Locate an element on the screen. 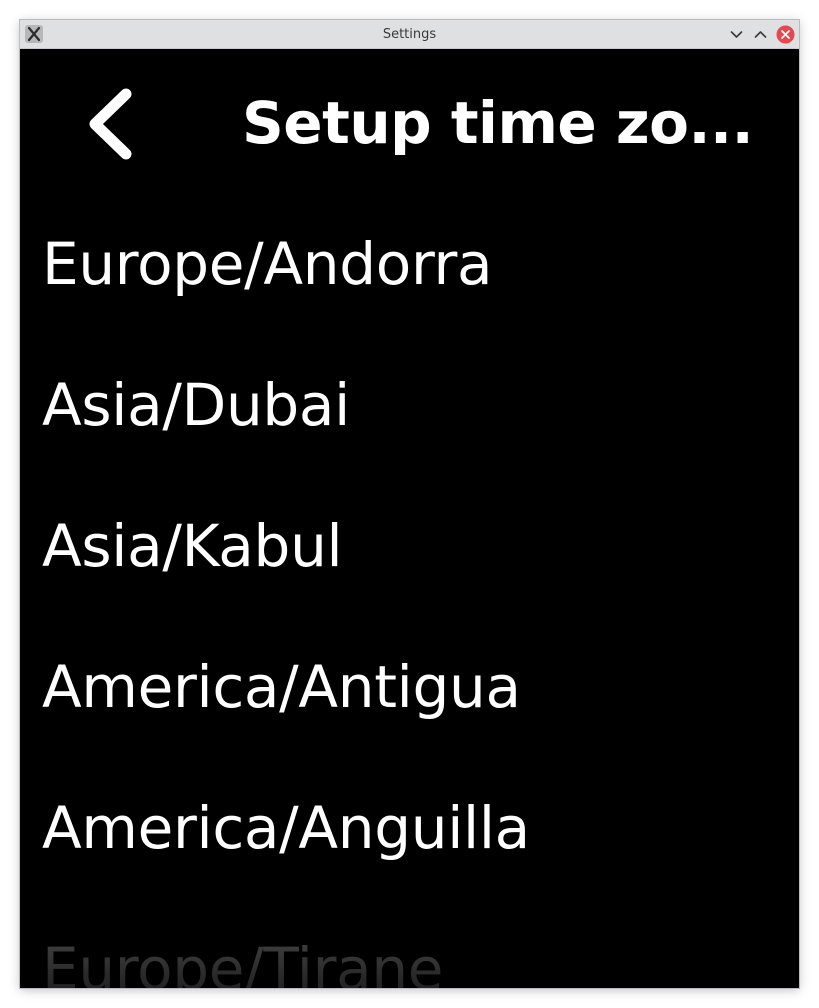 The image size is (819, 1008). list-item-label: Europe/Tirane is located at coordinates (243, 961).